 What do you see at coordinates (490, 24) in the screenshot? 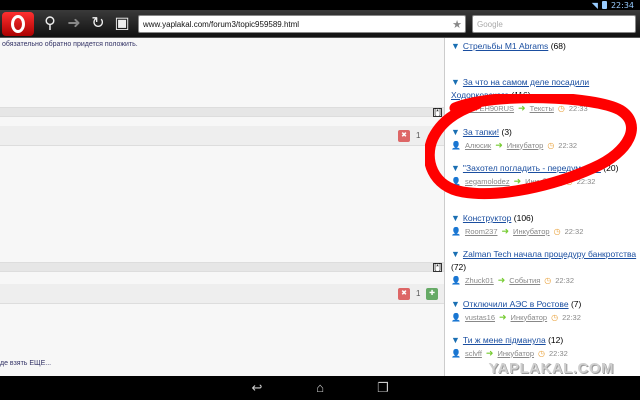
I see `search-placeholder: Google` at bounding box center [490, 24].